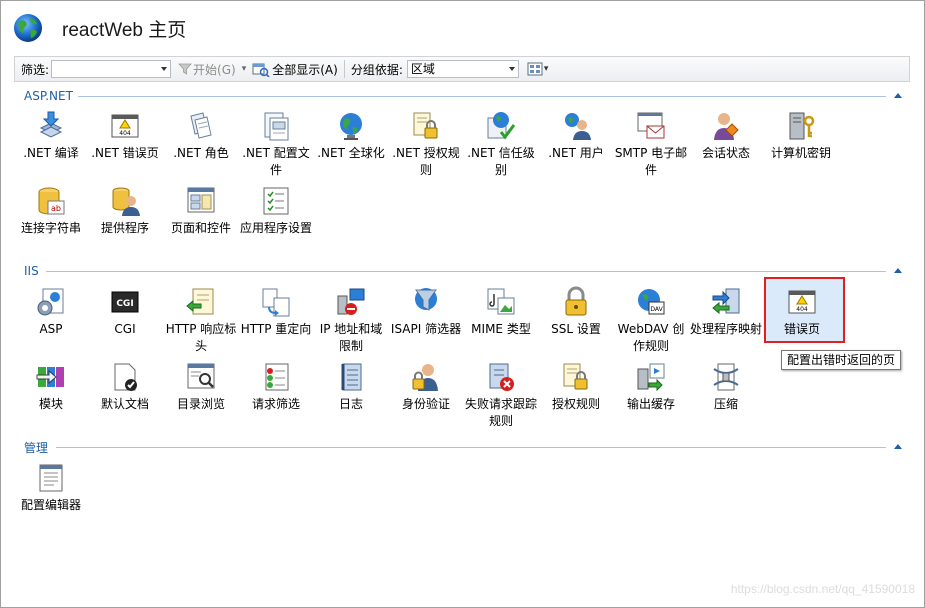  I want to click on profile-icon, so click(276, 126).